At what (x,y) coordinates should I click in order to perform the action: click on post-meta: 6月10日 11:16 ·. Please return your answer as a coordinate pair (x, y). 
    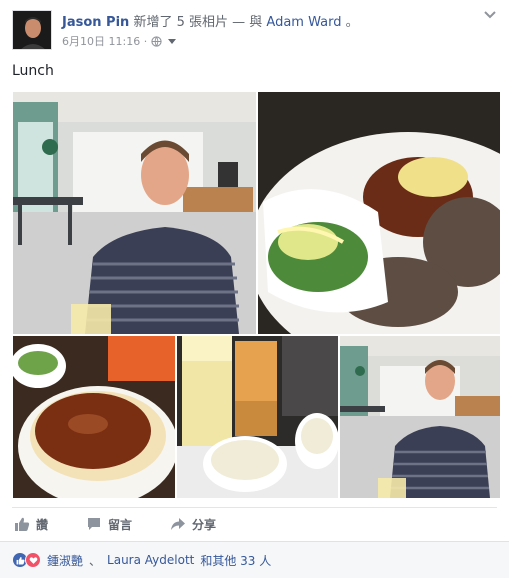
    Looking at the image, I should click on (119, 41).